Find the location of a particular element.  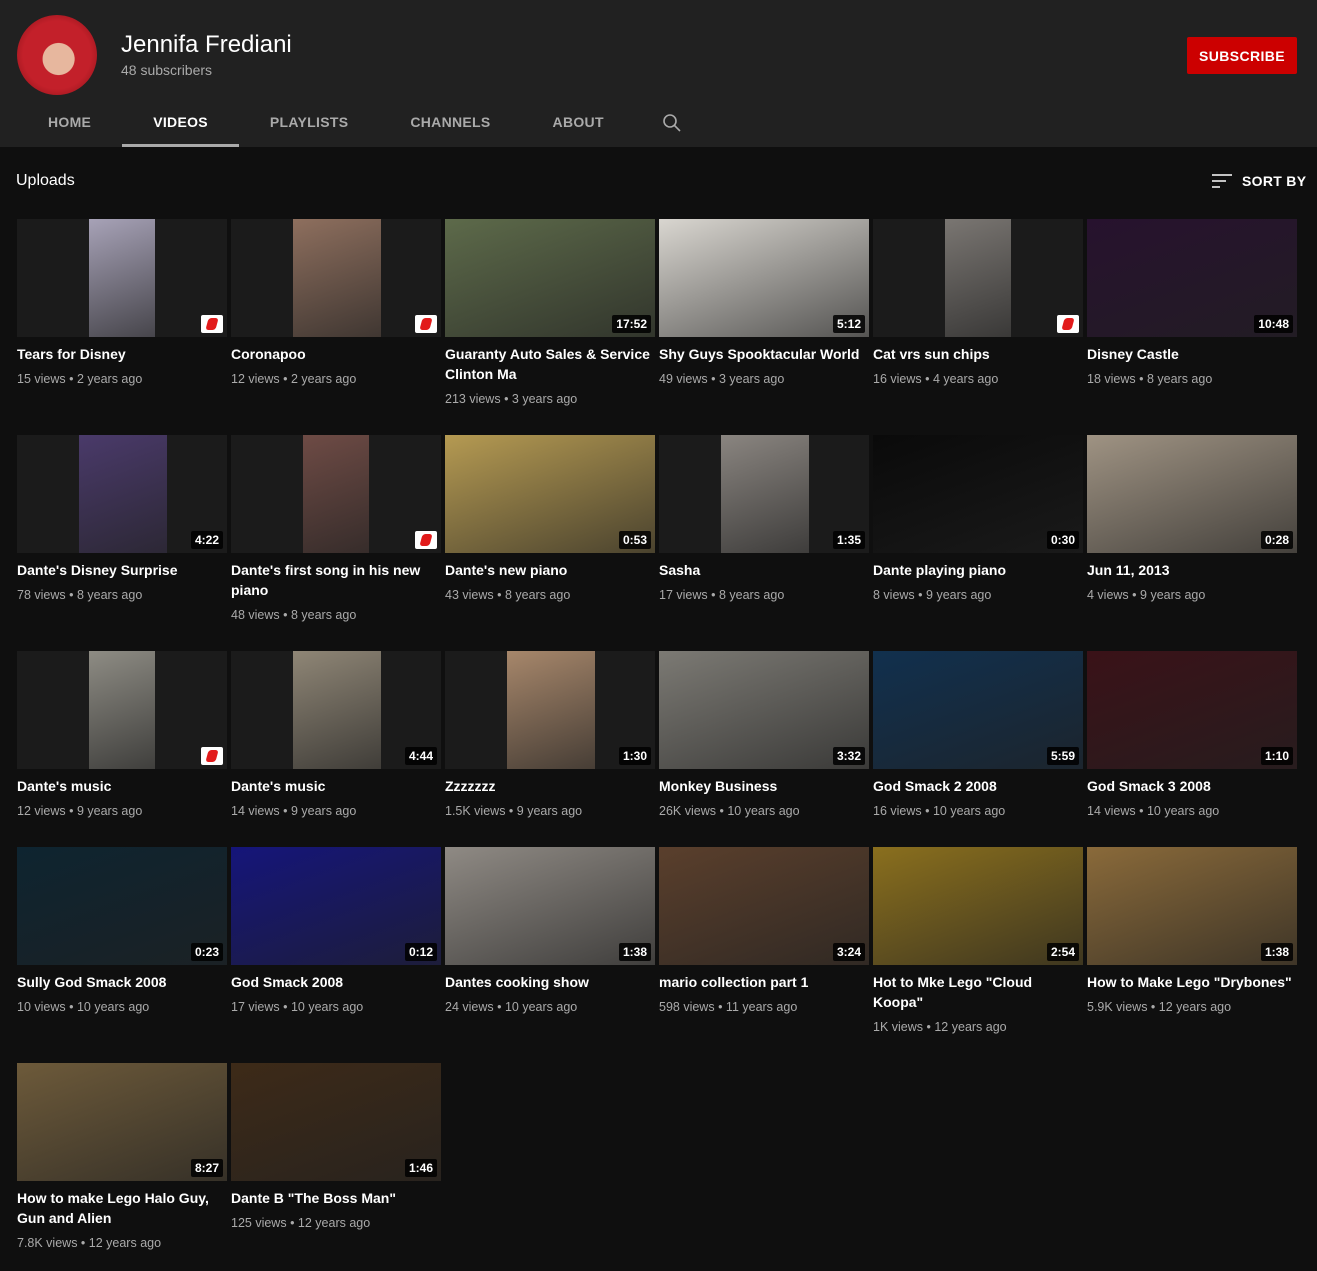

tab-home: HOME is located at coordinates (69, 122).